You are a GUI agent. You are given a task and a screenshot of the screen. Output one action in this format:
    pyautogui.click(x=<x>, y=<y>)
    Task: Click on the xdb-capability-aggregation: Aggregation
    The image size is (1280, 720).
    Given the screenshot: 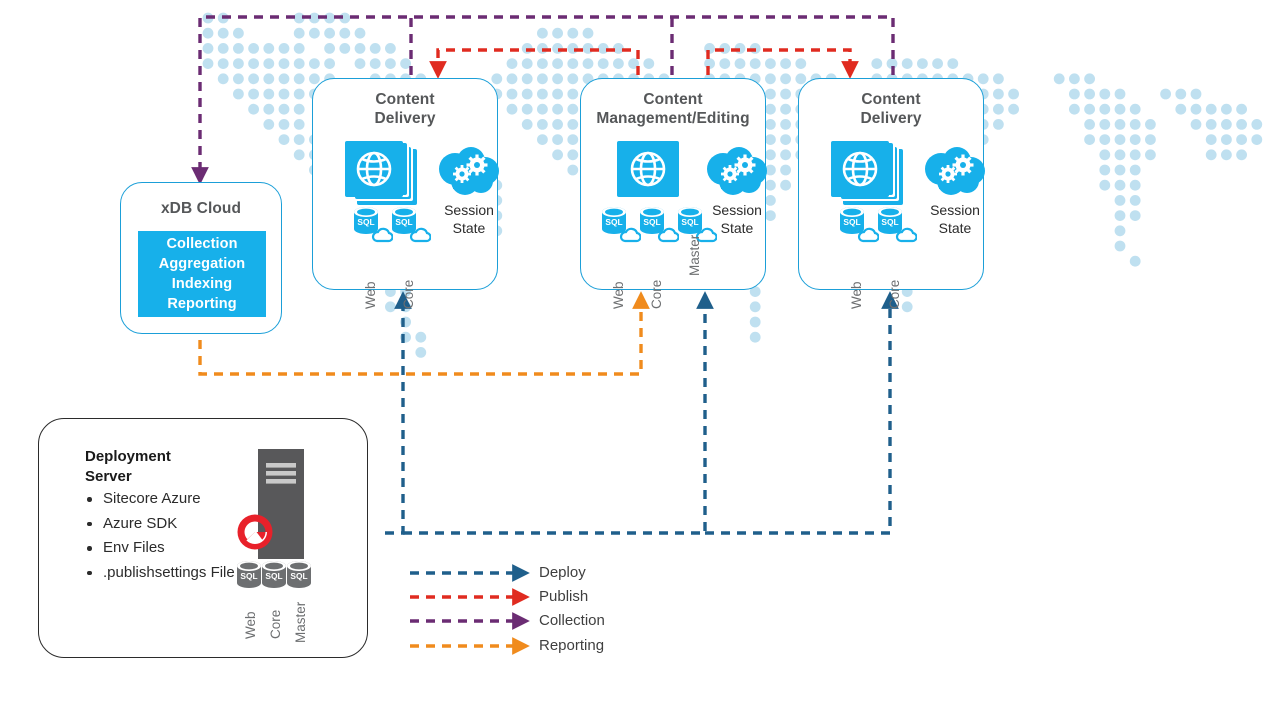 What is the action you would take?
    pyautogui.click(x=202, y=264)
    